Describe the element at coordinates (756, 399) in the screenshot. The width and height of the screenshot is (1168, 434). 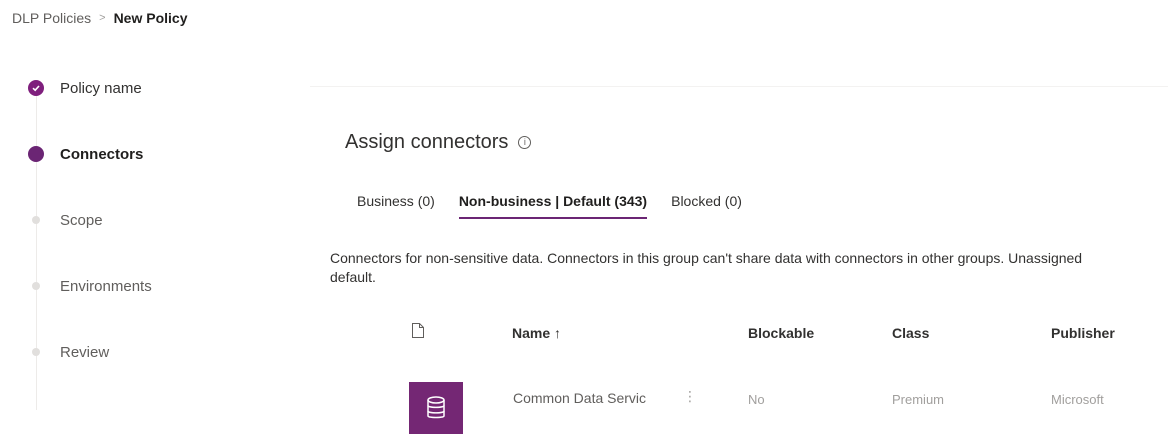
I see `cell-blockable: No` at that location.